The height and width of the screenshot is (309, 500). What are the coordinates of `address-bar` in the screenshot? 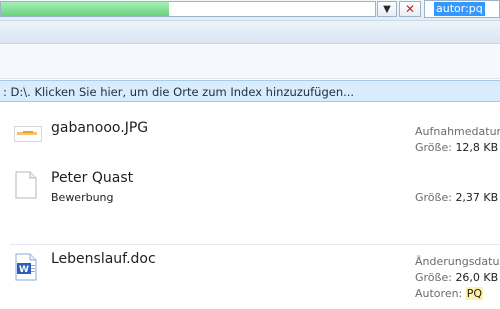 It's located at (188, 9).